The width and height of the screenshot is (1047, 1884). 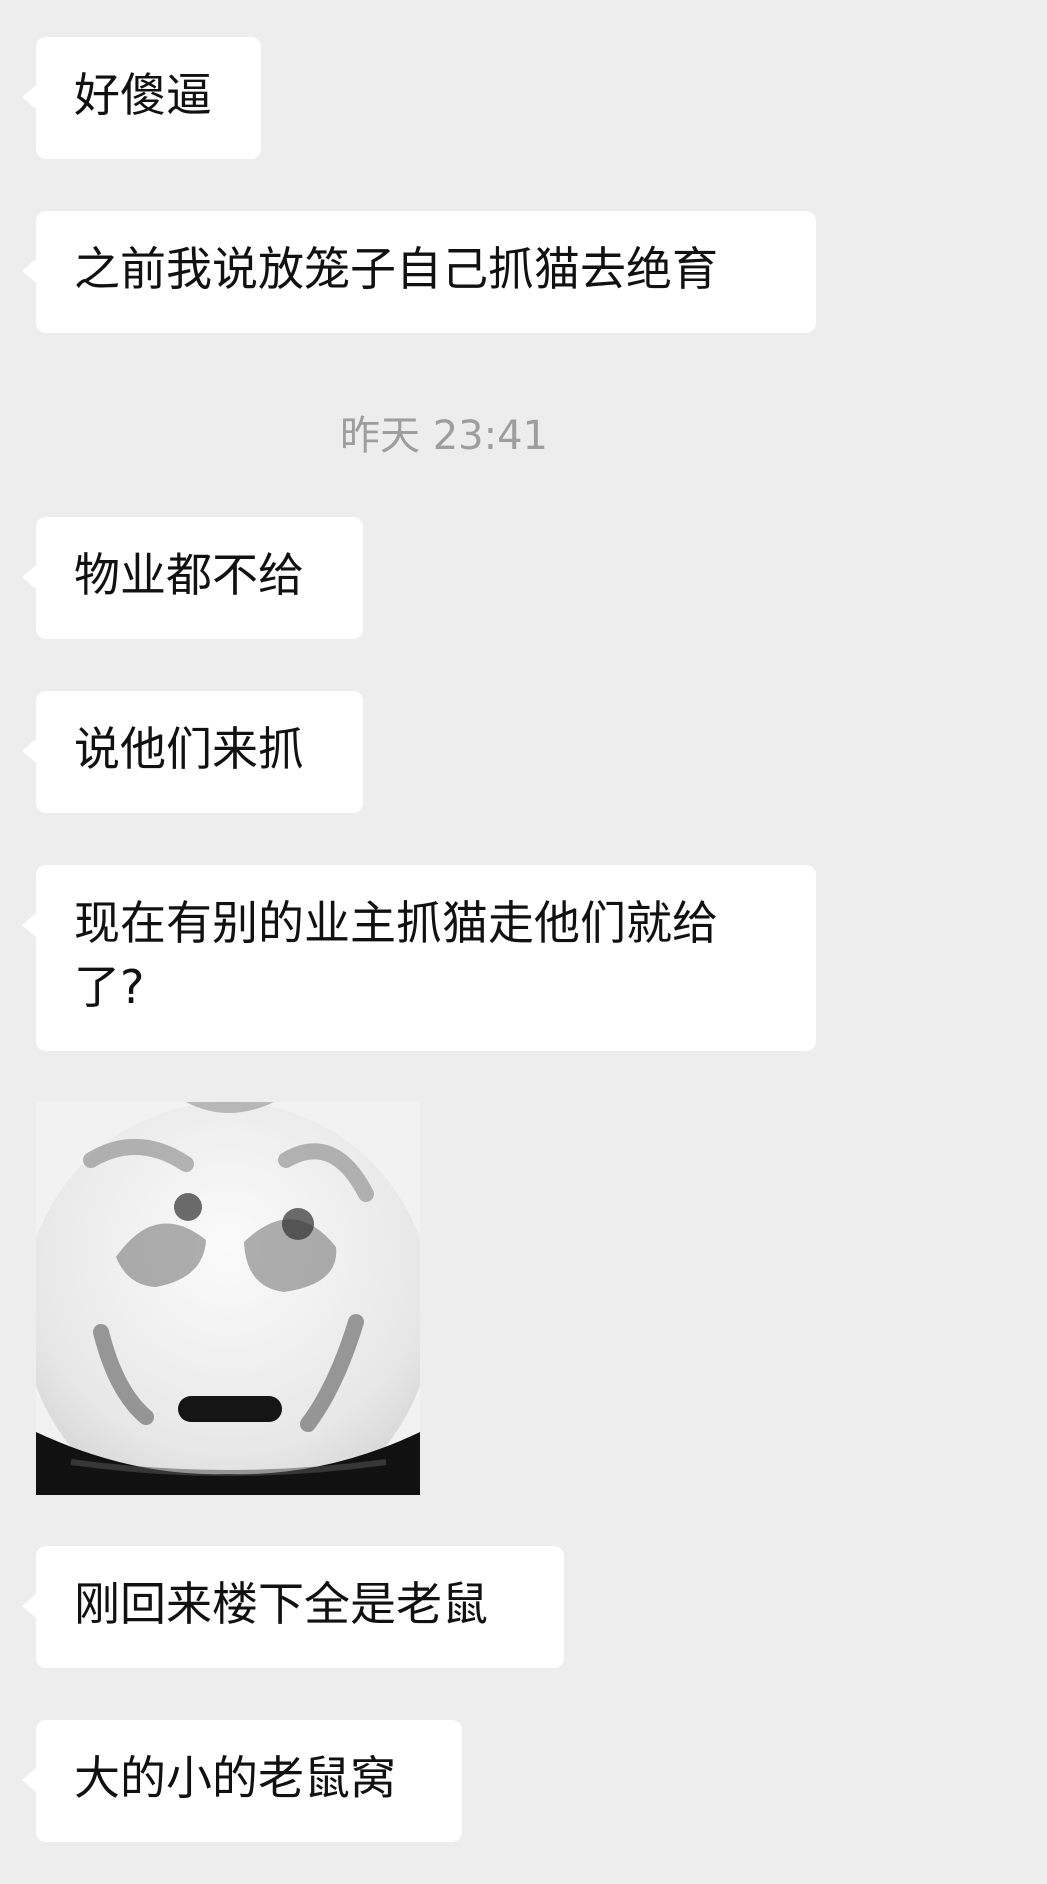 I want to click on message-row: 物业都不给, so click(x=192, y=578).